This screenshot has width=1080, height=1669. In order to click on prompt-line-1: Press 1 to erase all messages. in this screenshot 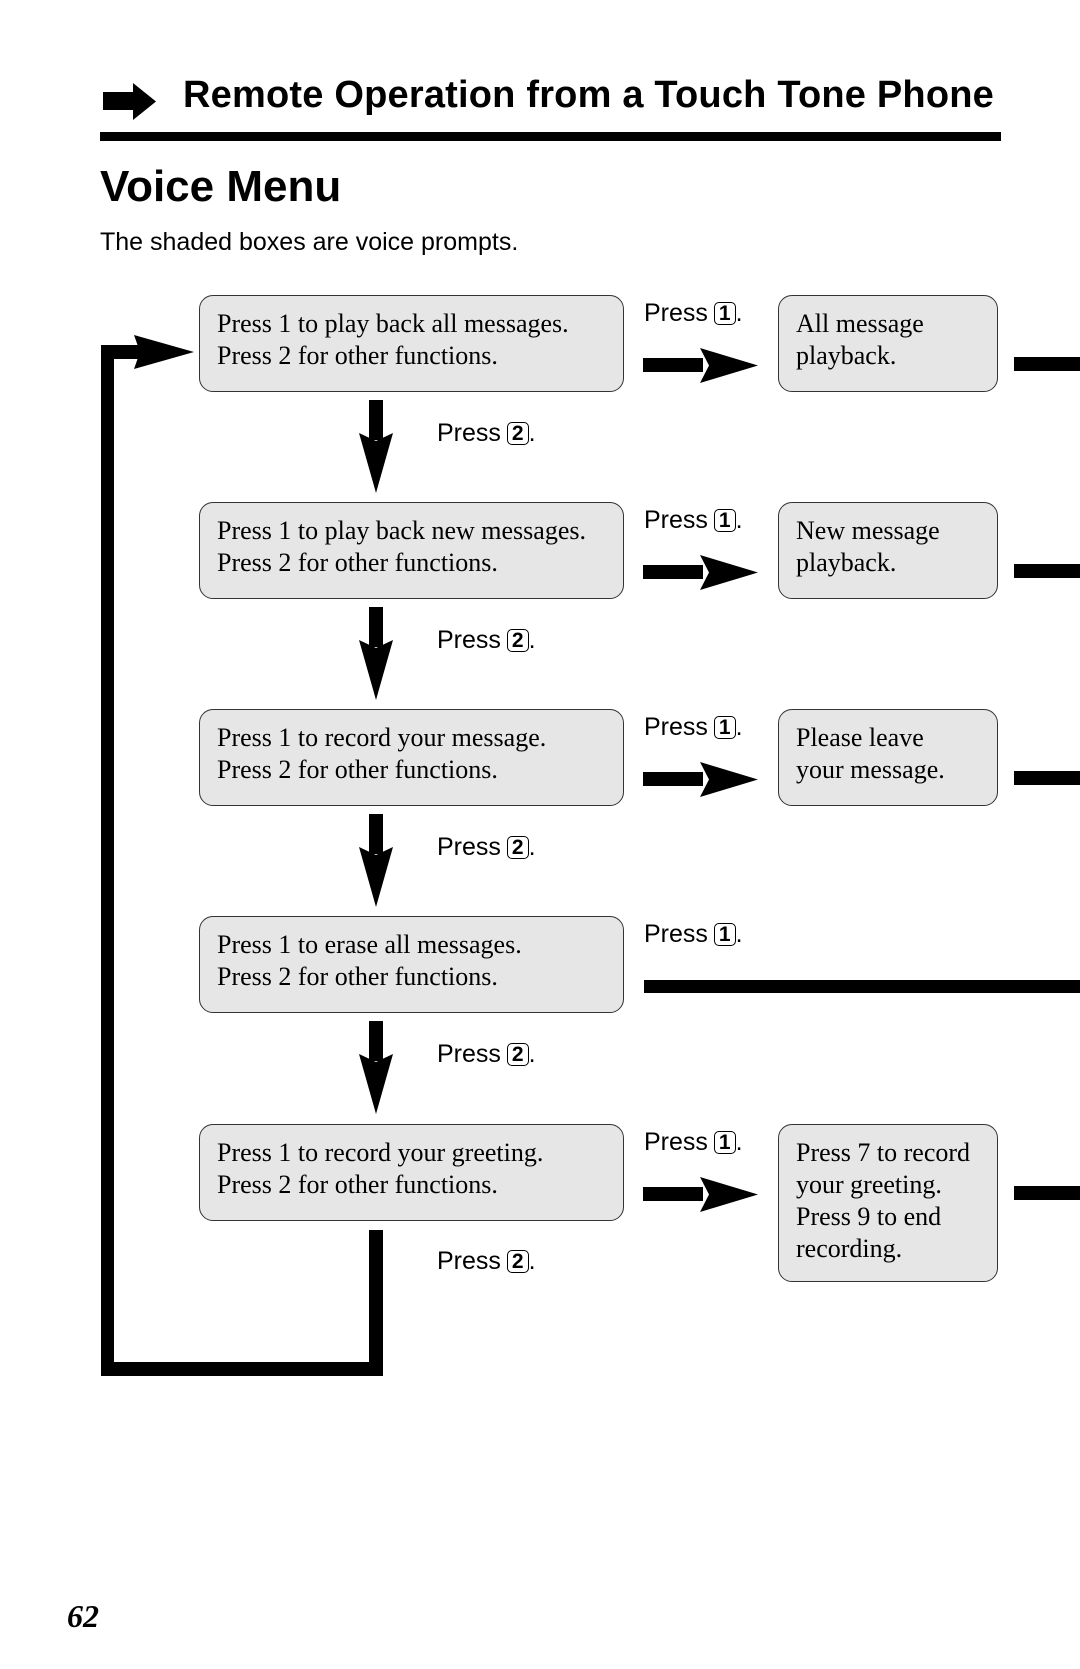, I will do `click(369, 944)`.